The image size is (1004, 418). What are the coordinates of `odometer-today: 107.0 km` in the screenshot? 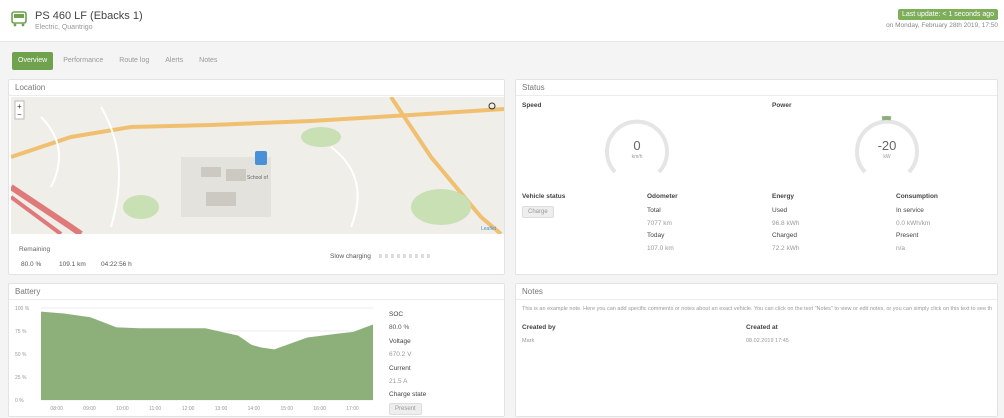 It's located at (660, 248).